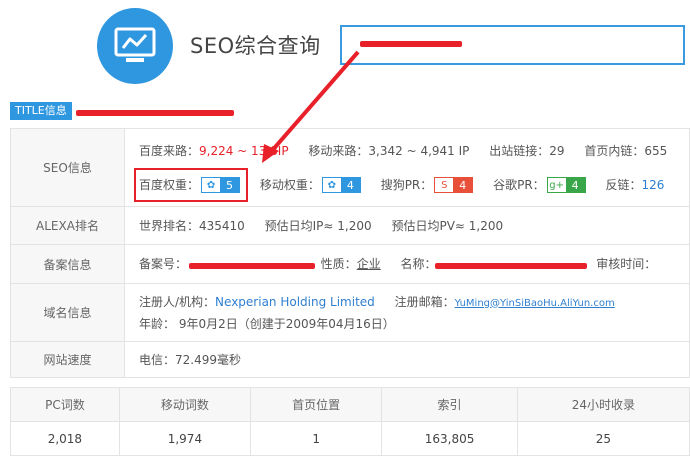  What do you see at coordinates (185, 438) in the screenshot?
I see `mobile-keywords-value: 1,974` at bounding box center [185, 438].